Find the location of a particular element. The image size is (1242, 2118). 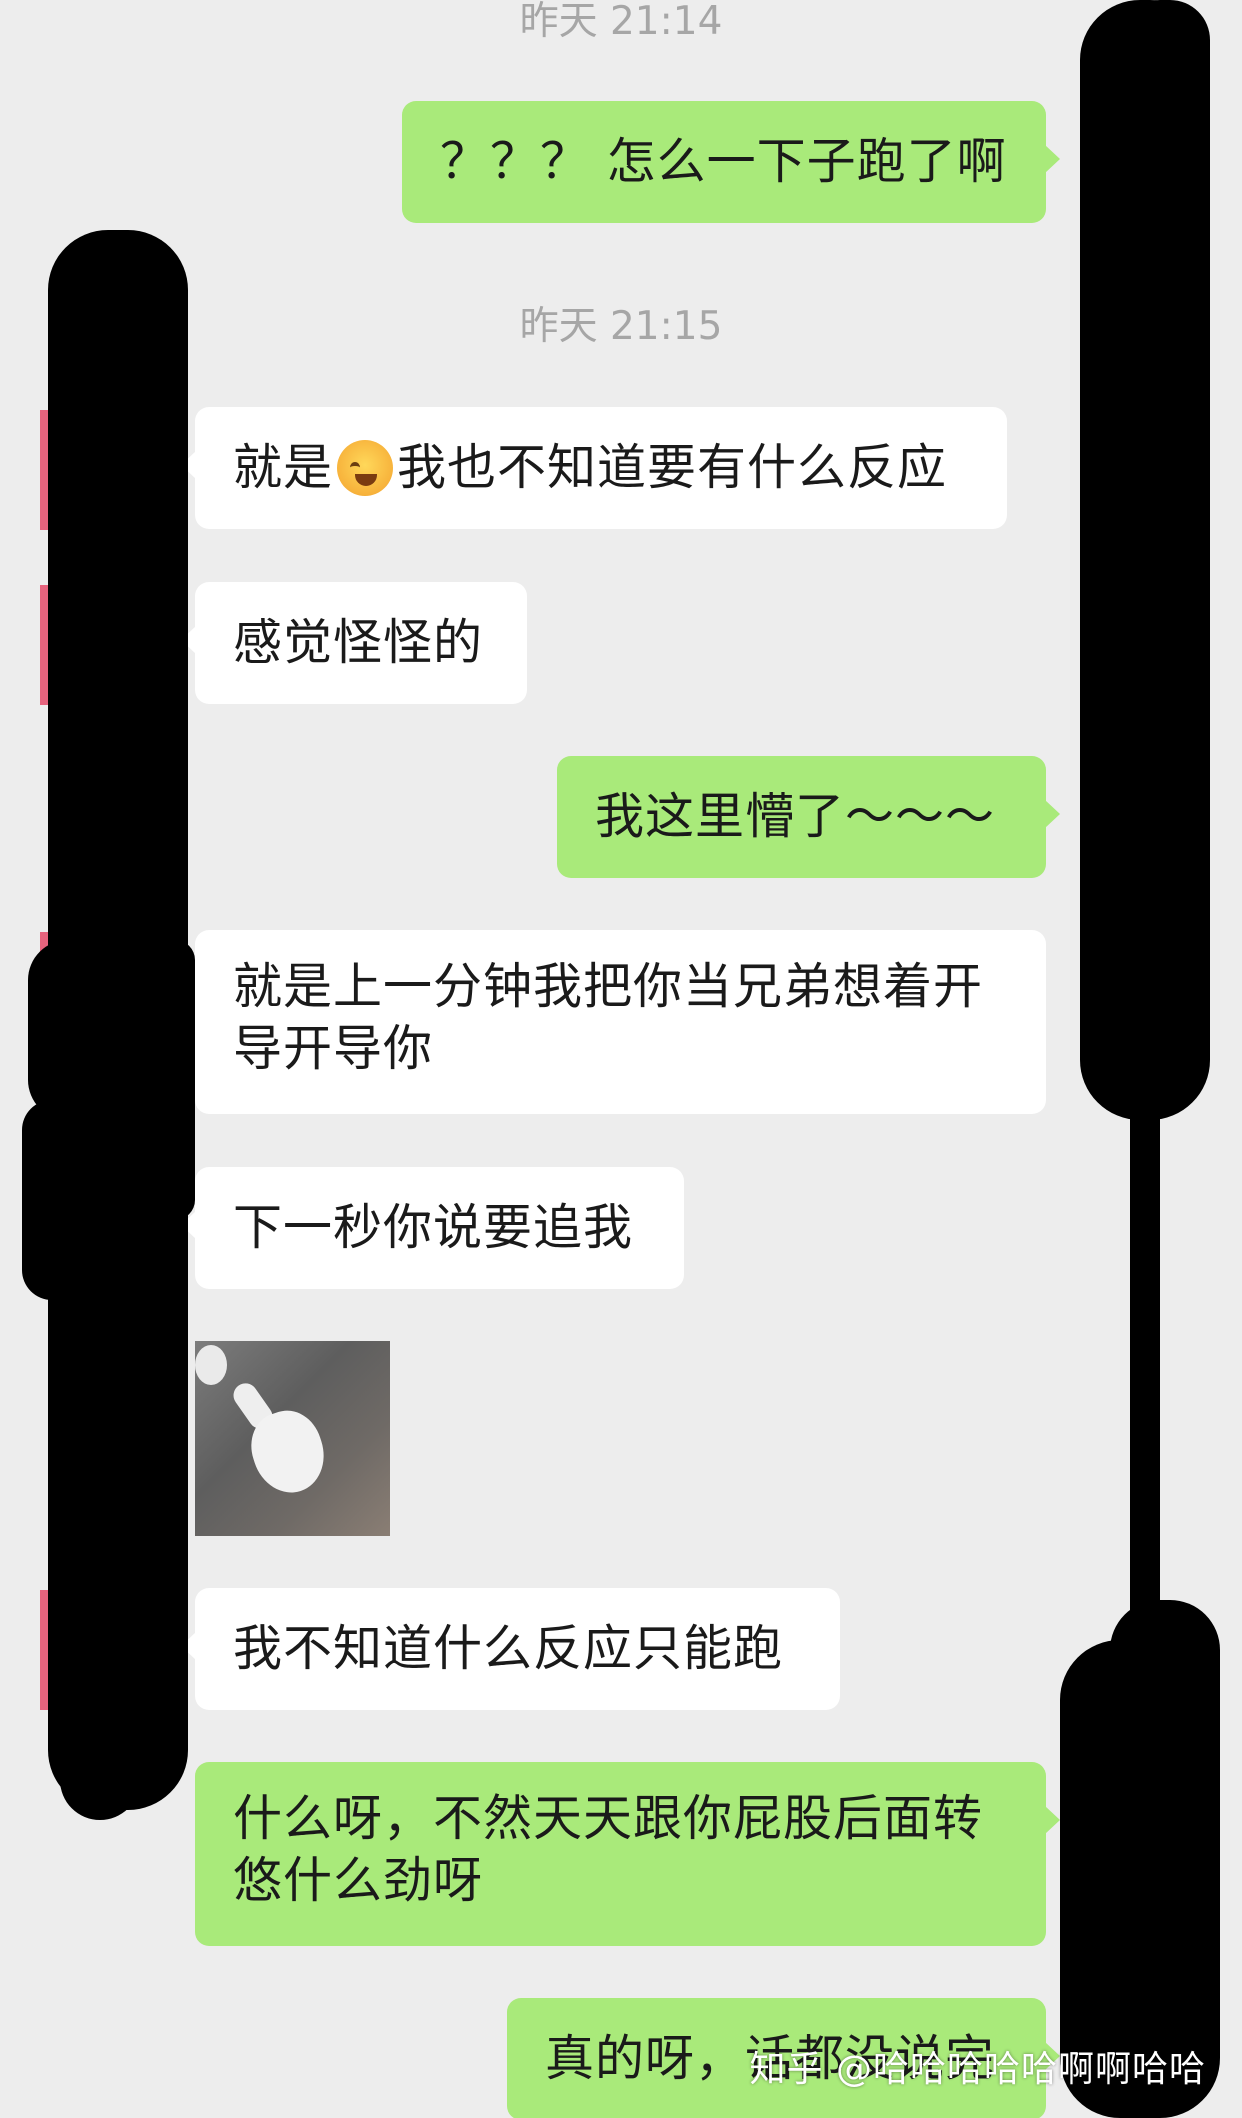

message-text: 我不知道什么反应只能跑 is located at coordinates (508, 1648).